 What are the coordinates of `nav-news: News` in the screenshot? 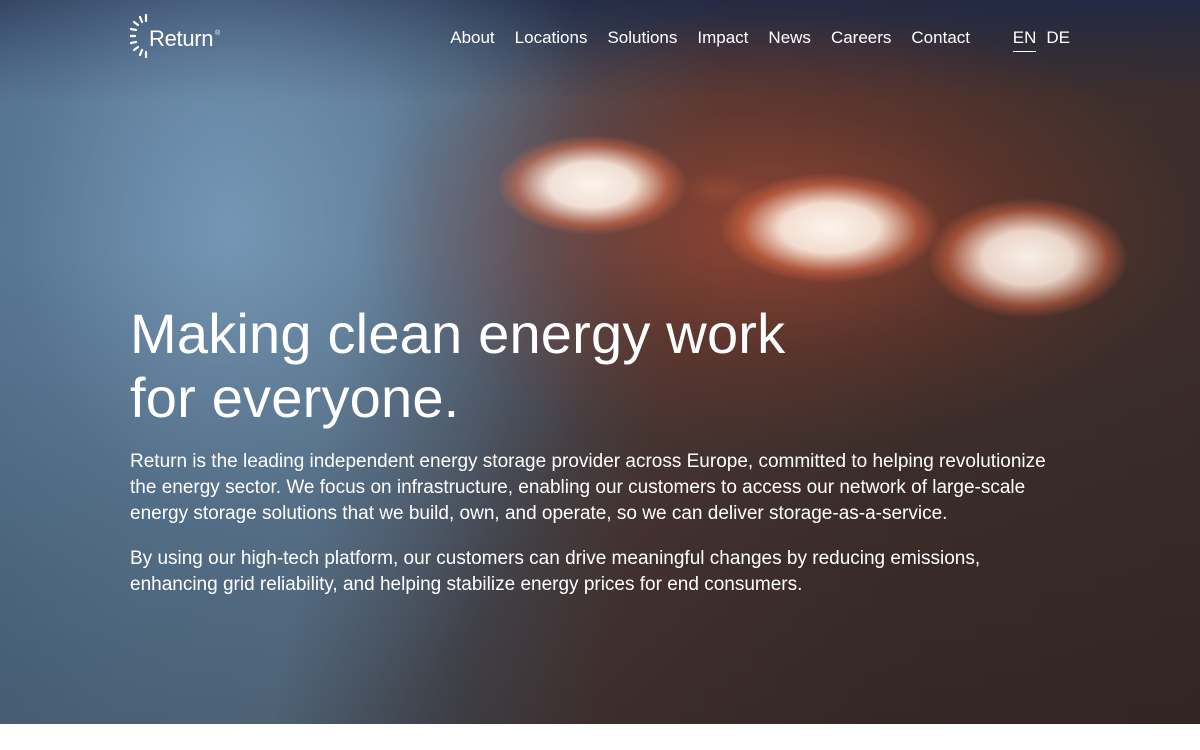 It's located at (789, 38).